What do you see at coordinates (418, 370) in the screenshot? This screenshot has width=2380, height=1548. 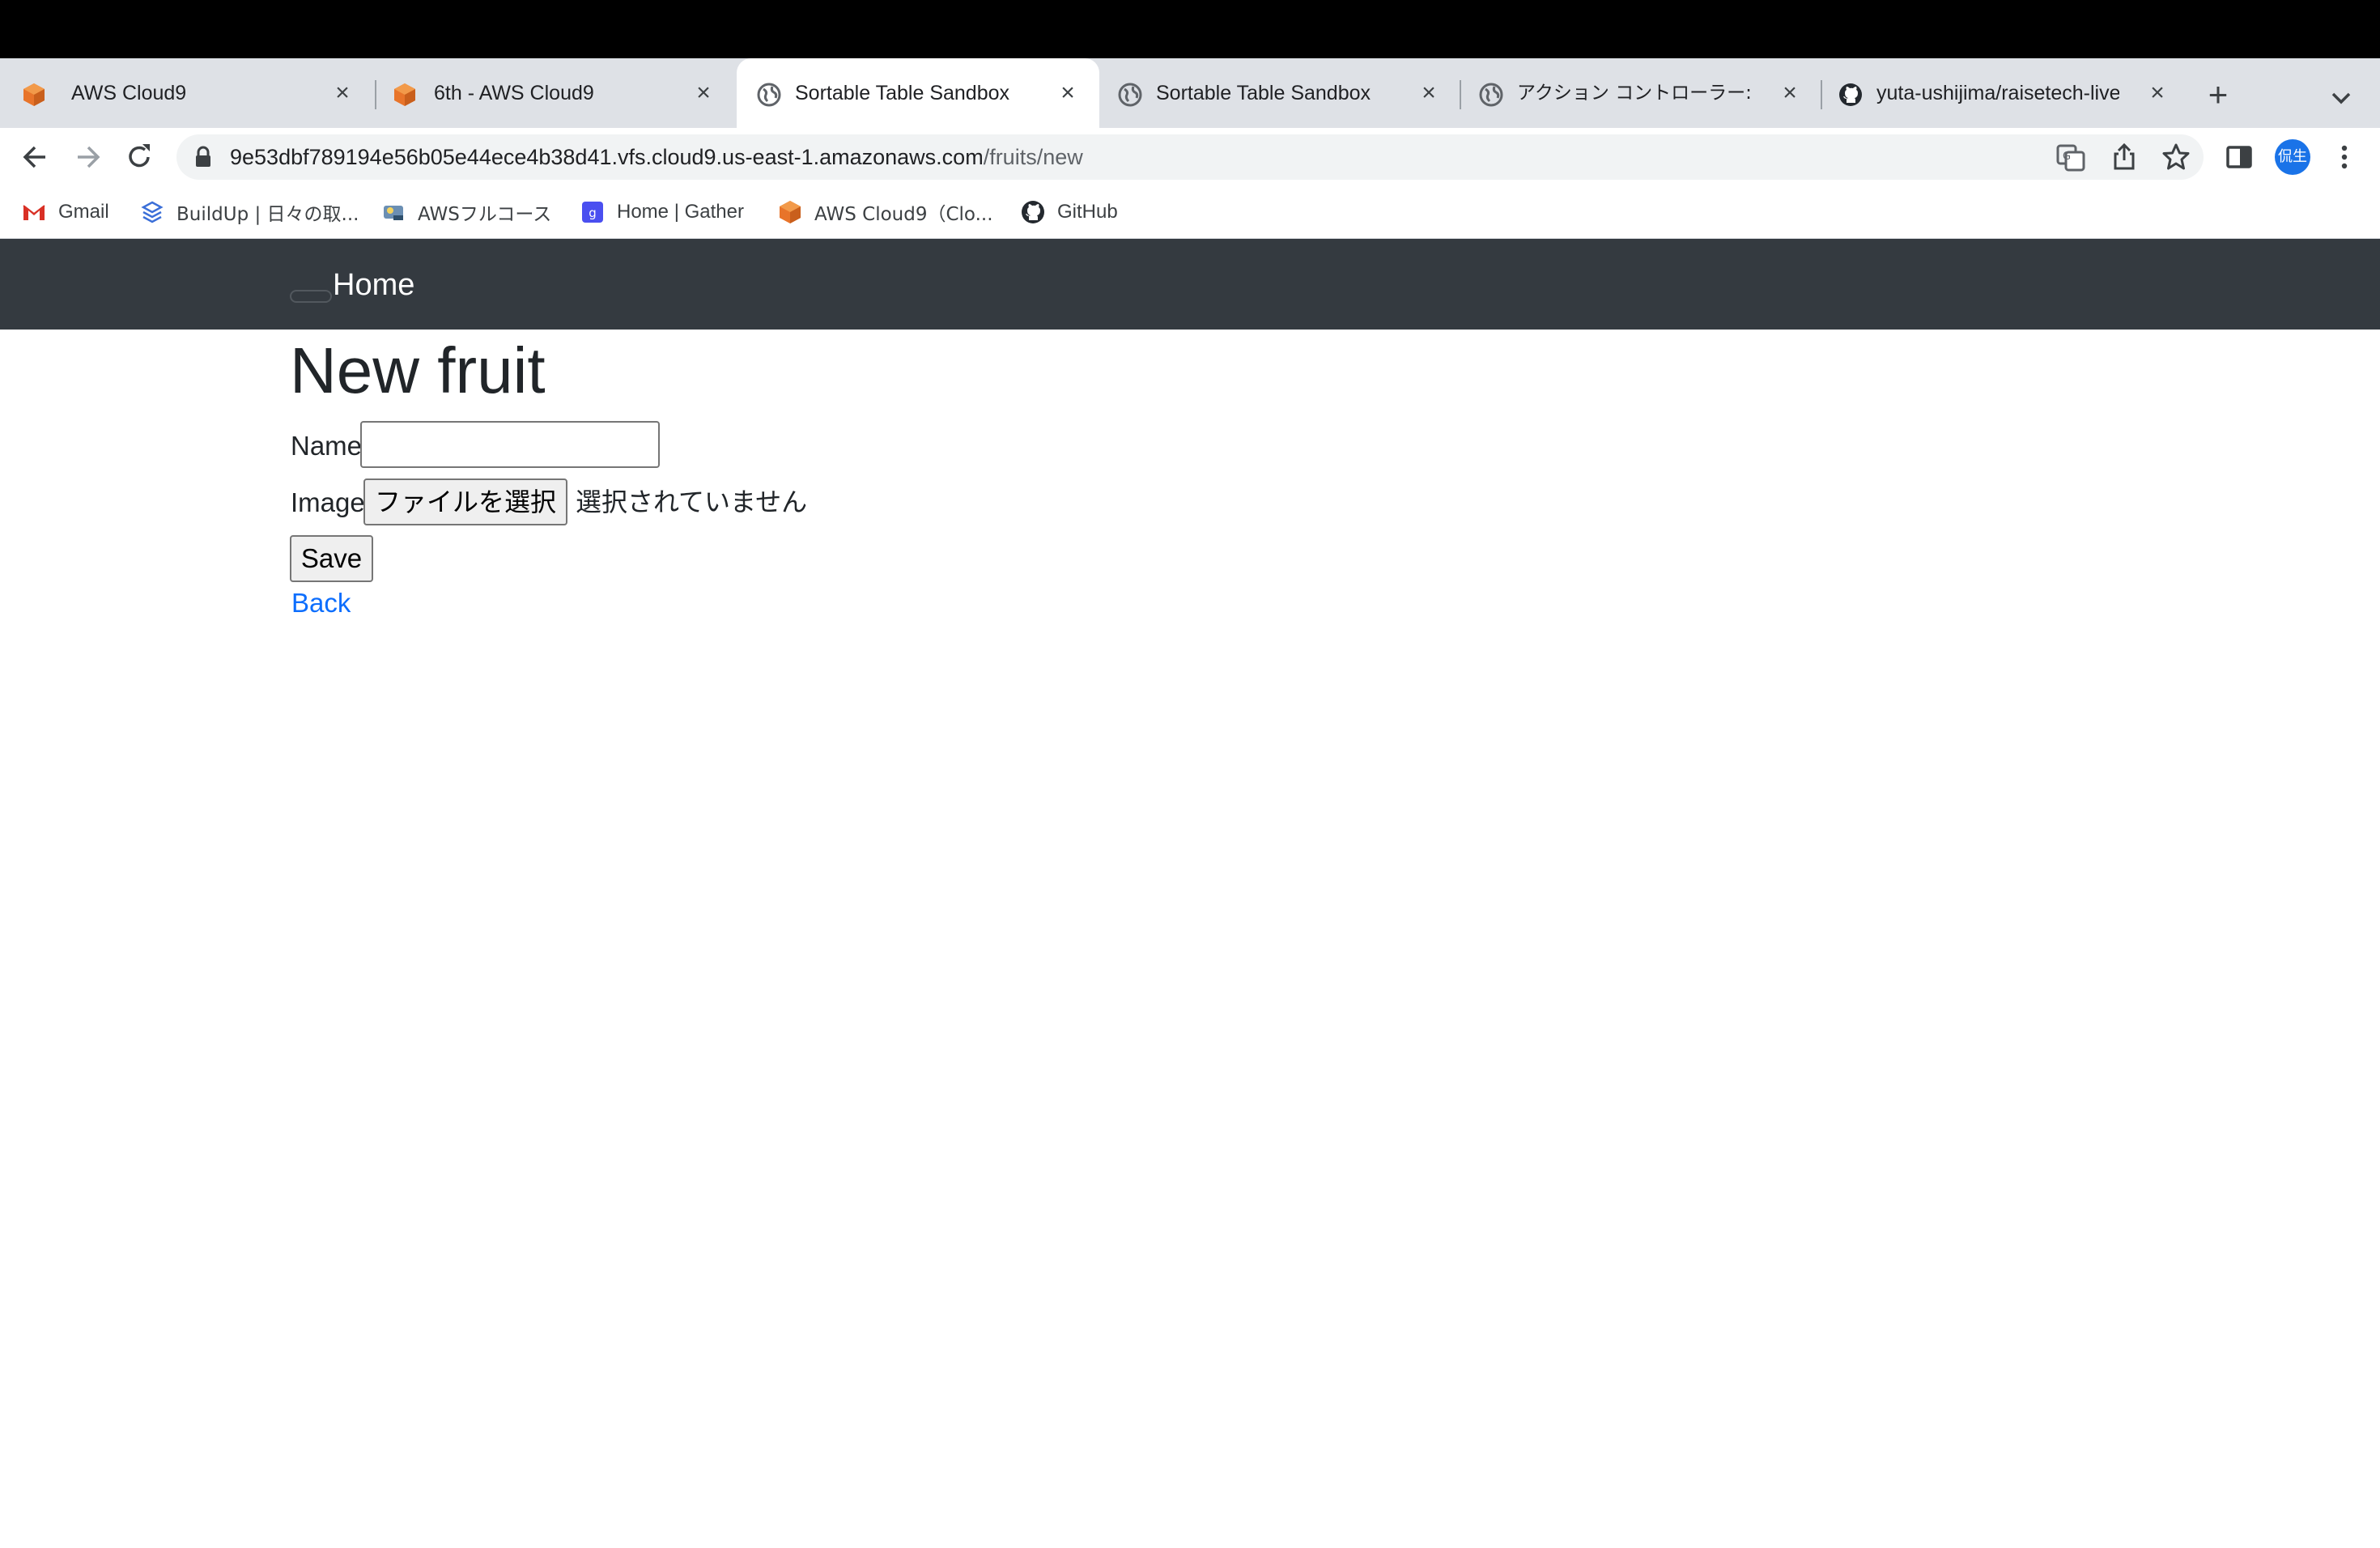 I see `page-title: New fruit` at bounding box center [418, 370].